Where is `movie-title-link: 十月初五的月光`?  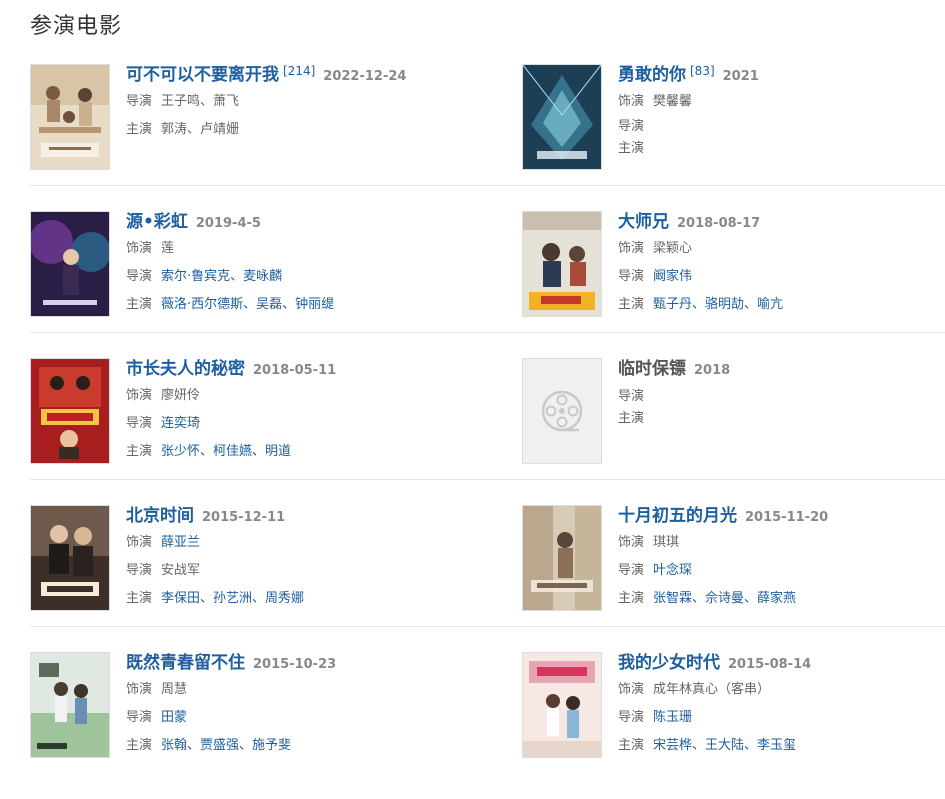 movie-title-link: 十月初五的月光 is located at coordinates (677, 516).